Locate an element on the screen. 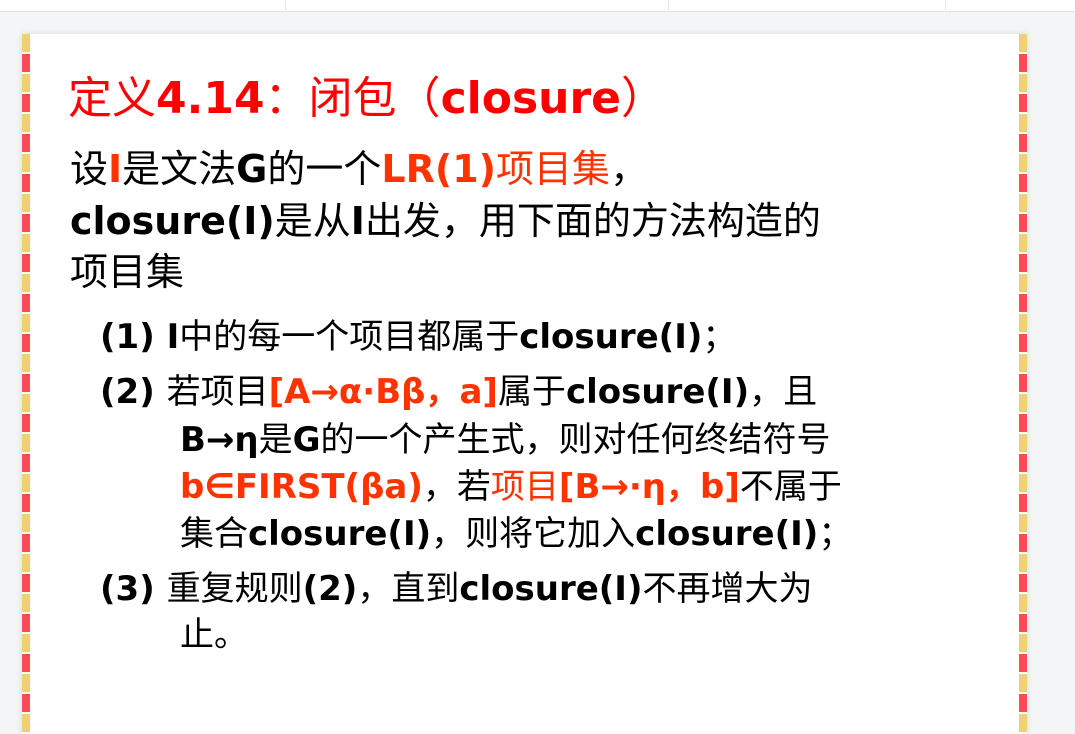 Image resolution: width=1075 pixels, height=734 pixels. text-run: 重复规则 is located at coordinates (234, 589).